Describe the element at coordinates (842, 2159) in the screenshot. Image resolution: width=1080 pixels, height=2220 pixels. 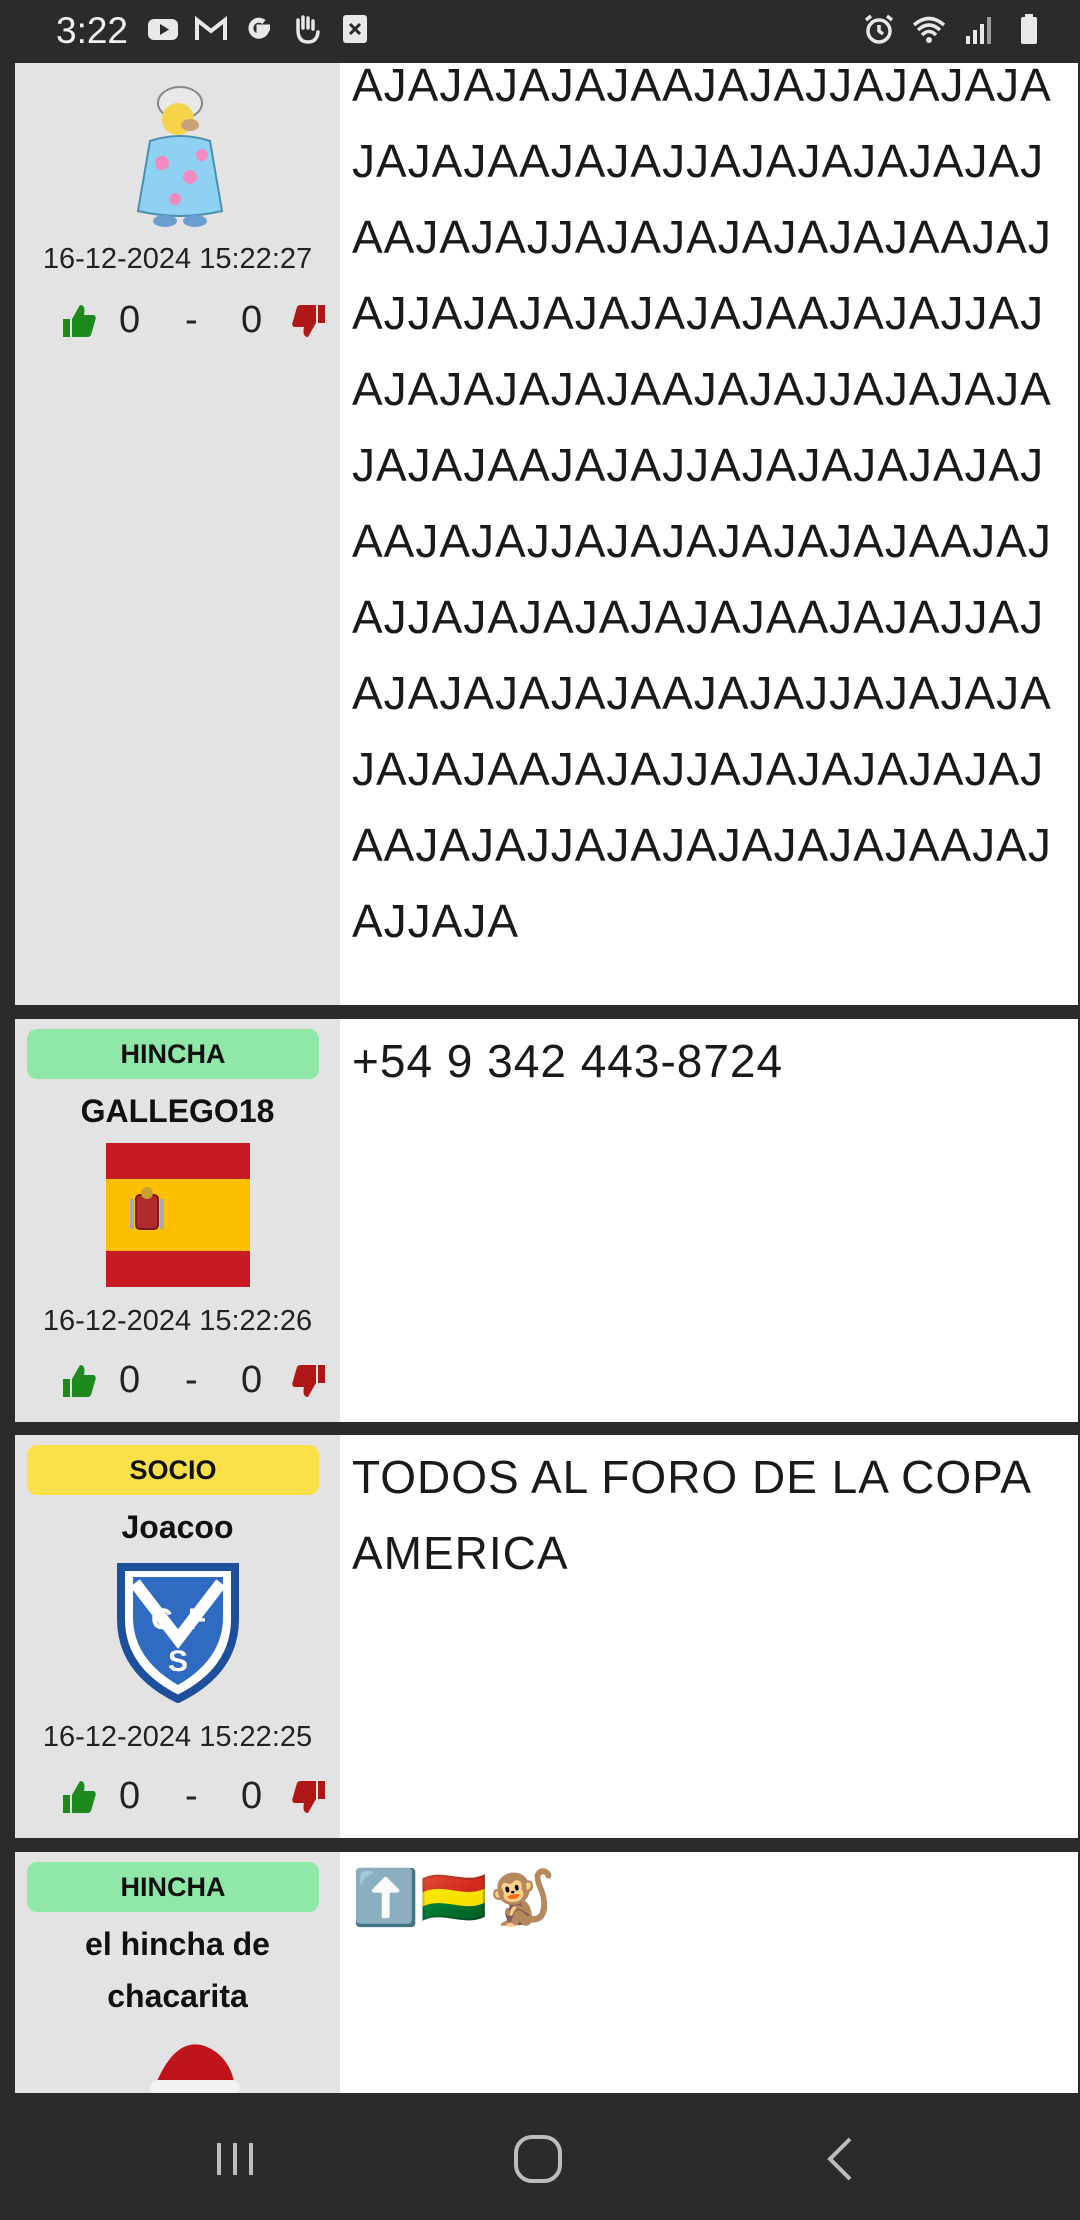
I see `back-button` at that location.